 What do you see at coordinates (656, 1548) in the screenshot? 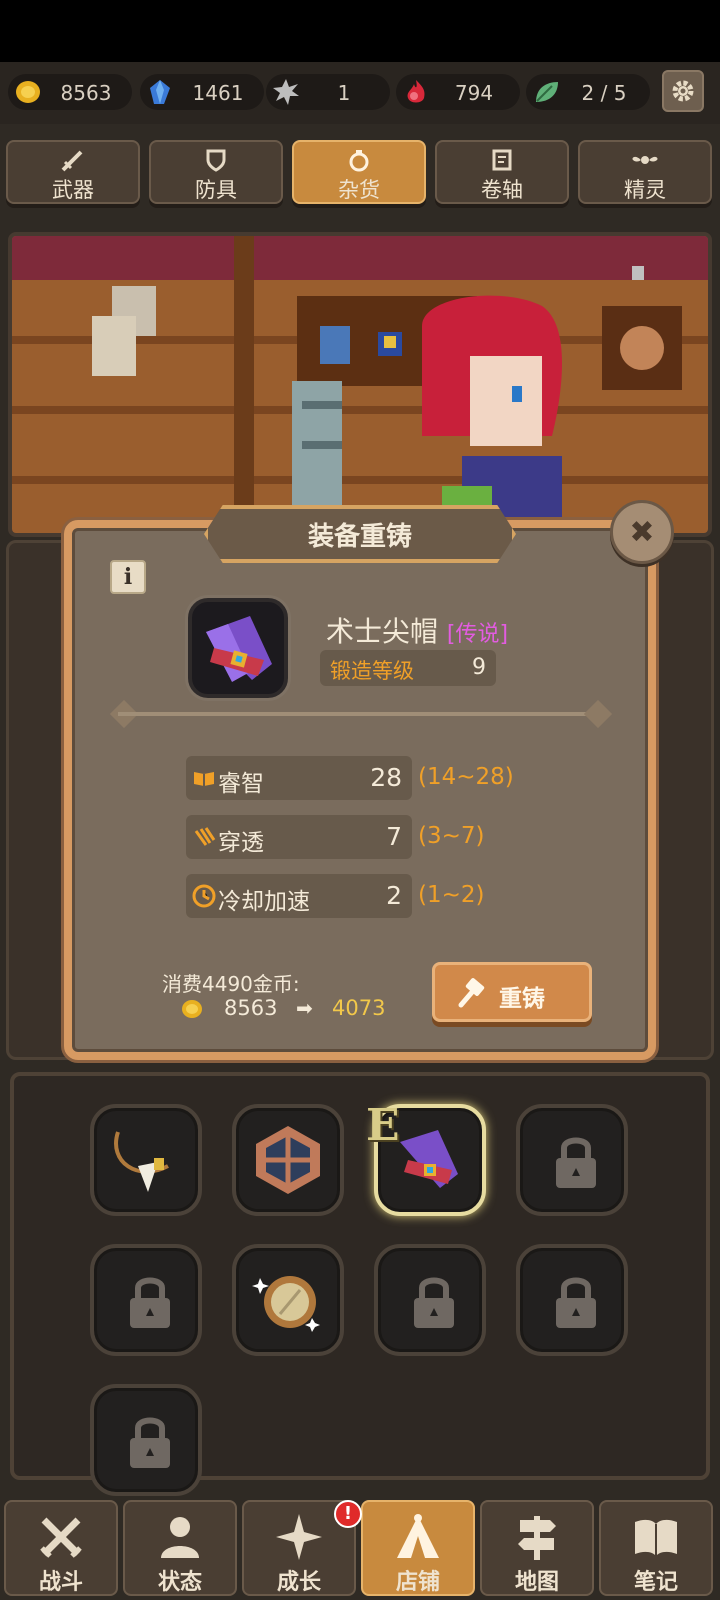
I see `nav-notes: 笔记` at bounding box center [656, 1548].